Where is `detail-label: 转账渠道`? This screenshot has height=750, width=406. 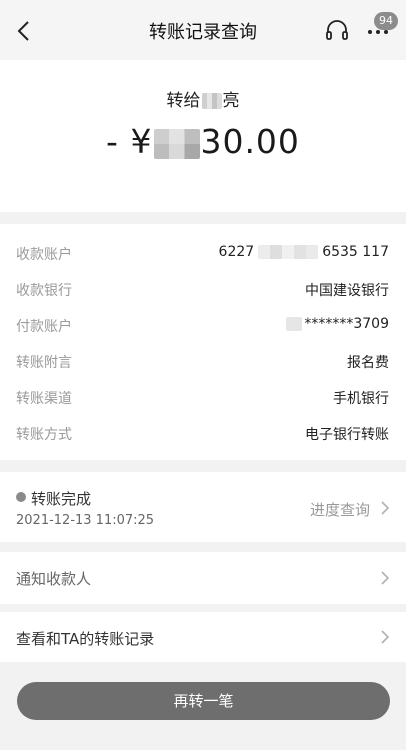 detail-label: 转账渠道 is located at coordinates (44, 399).